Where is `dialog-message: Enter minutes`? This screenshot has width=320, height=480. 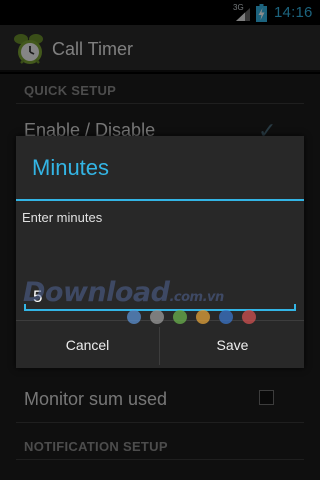
dialog-message: Enter minutes is located at coordinates (62, 217).